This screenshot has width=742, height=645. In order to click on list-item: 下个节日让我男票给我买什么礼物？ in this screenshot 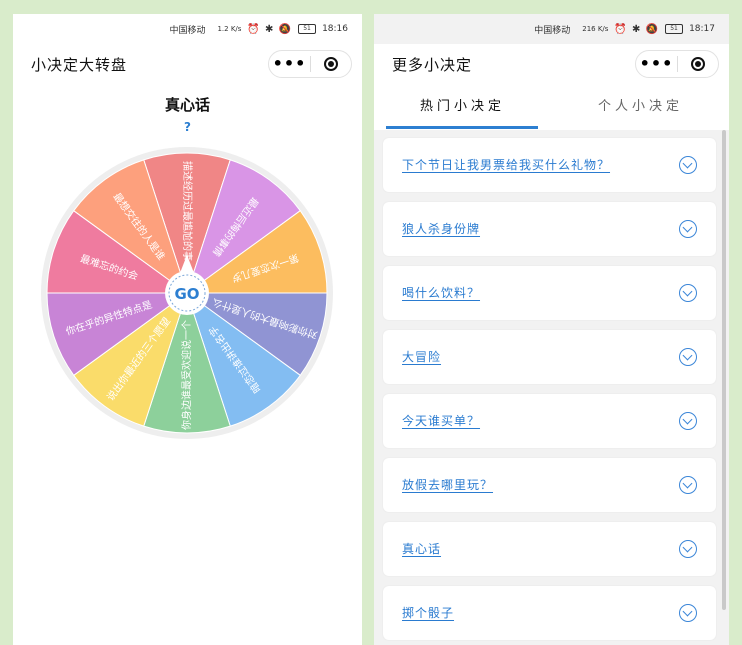, I will do `click(549, 165)`.